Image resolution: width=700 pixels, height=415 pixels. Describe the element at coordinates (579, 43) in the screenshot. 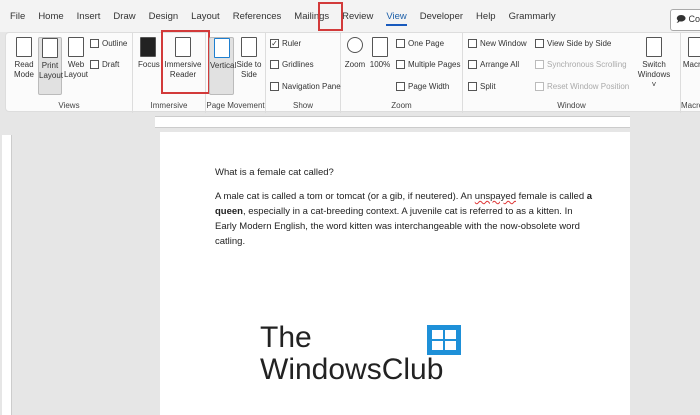

I see `label: View Side by Side` at that location.